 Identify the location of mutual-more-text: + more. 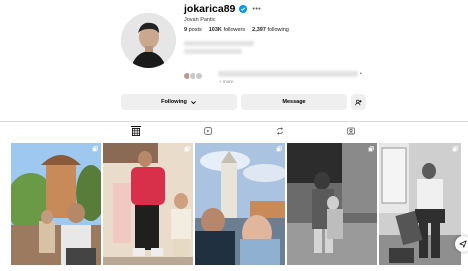
(226, 81).